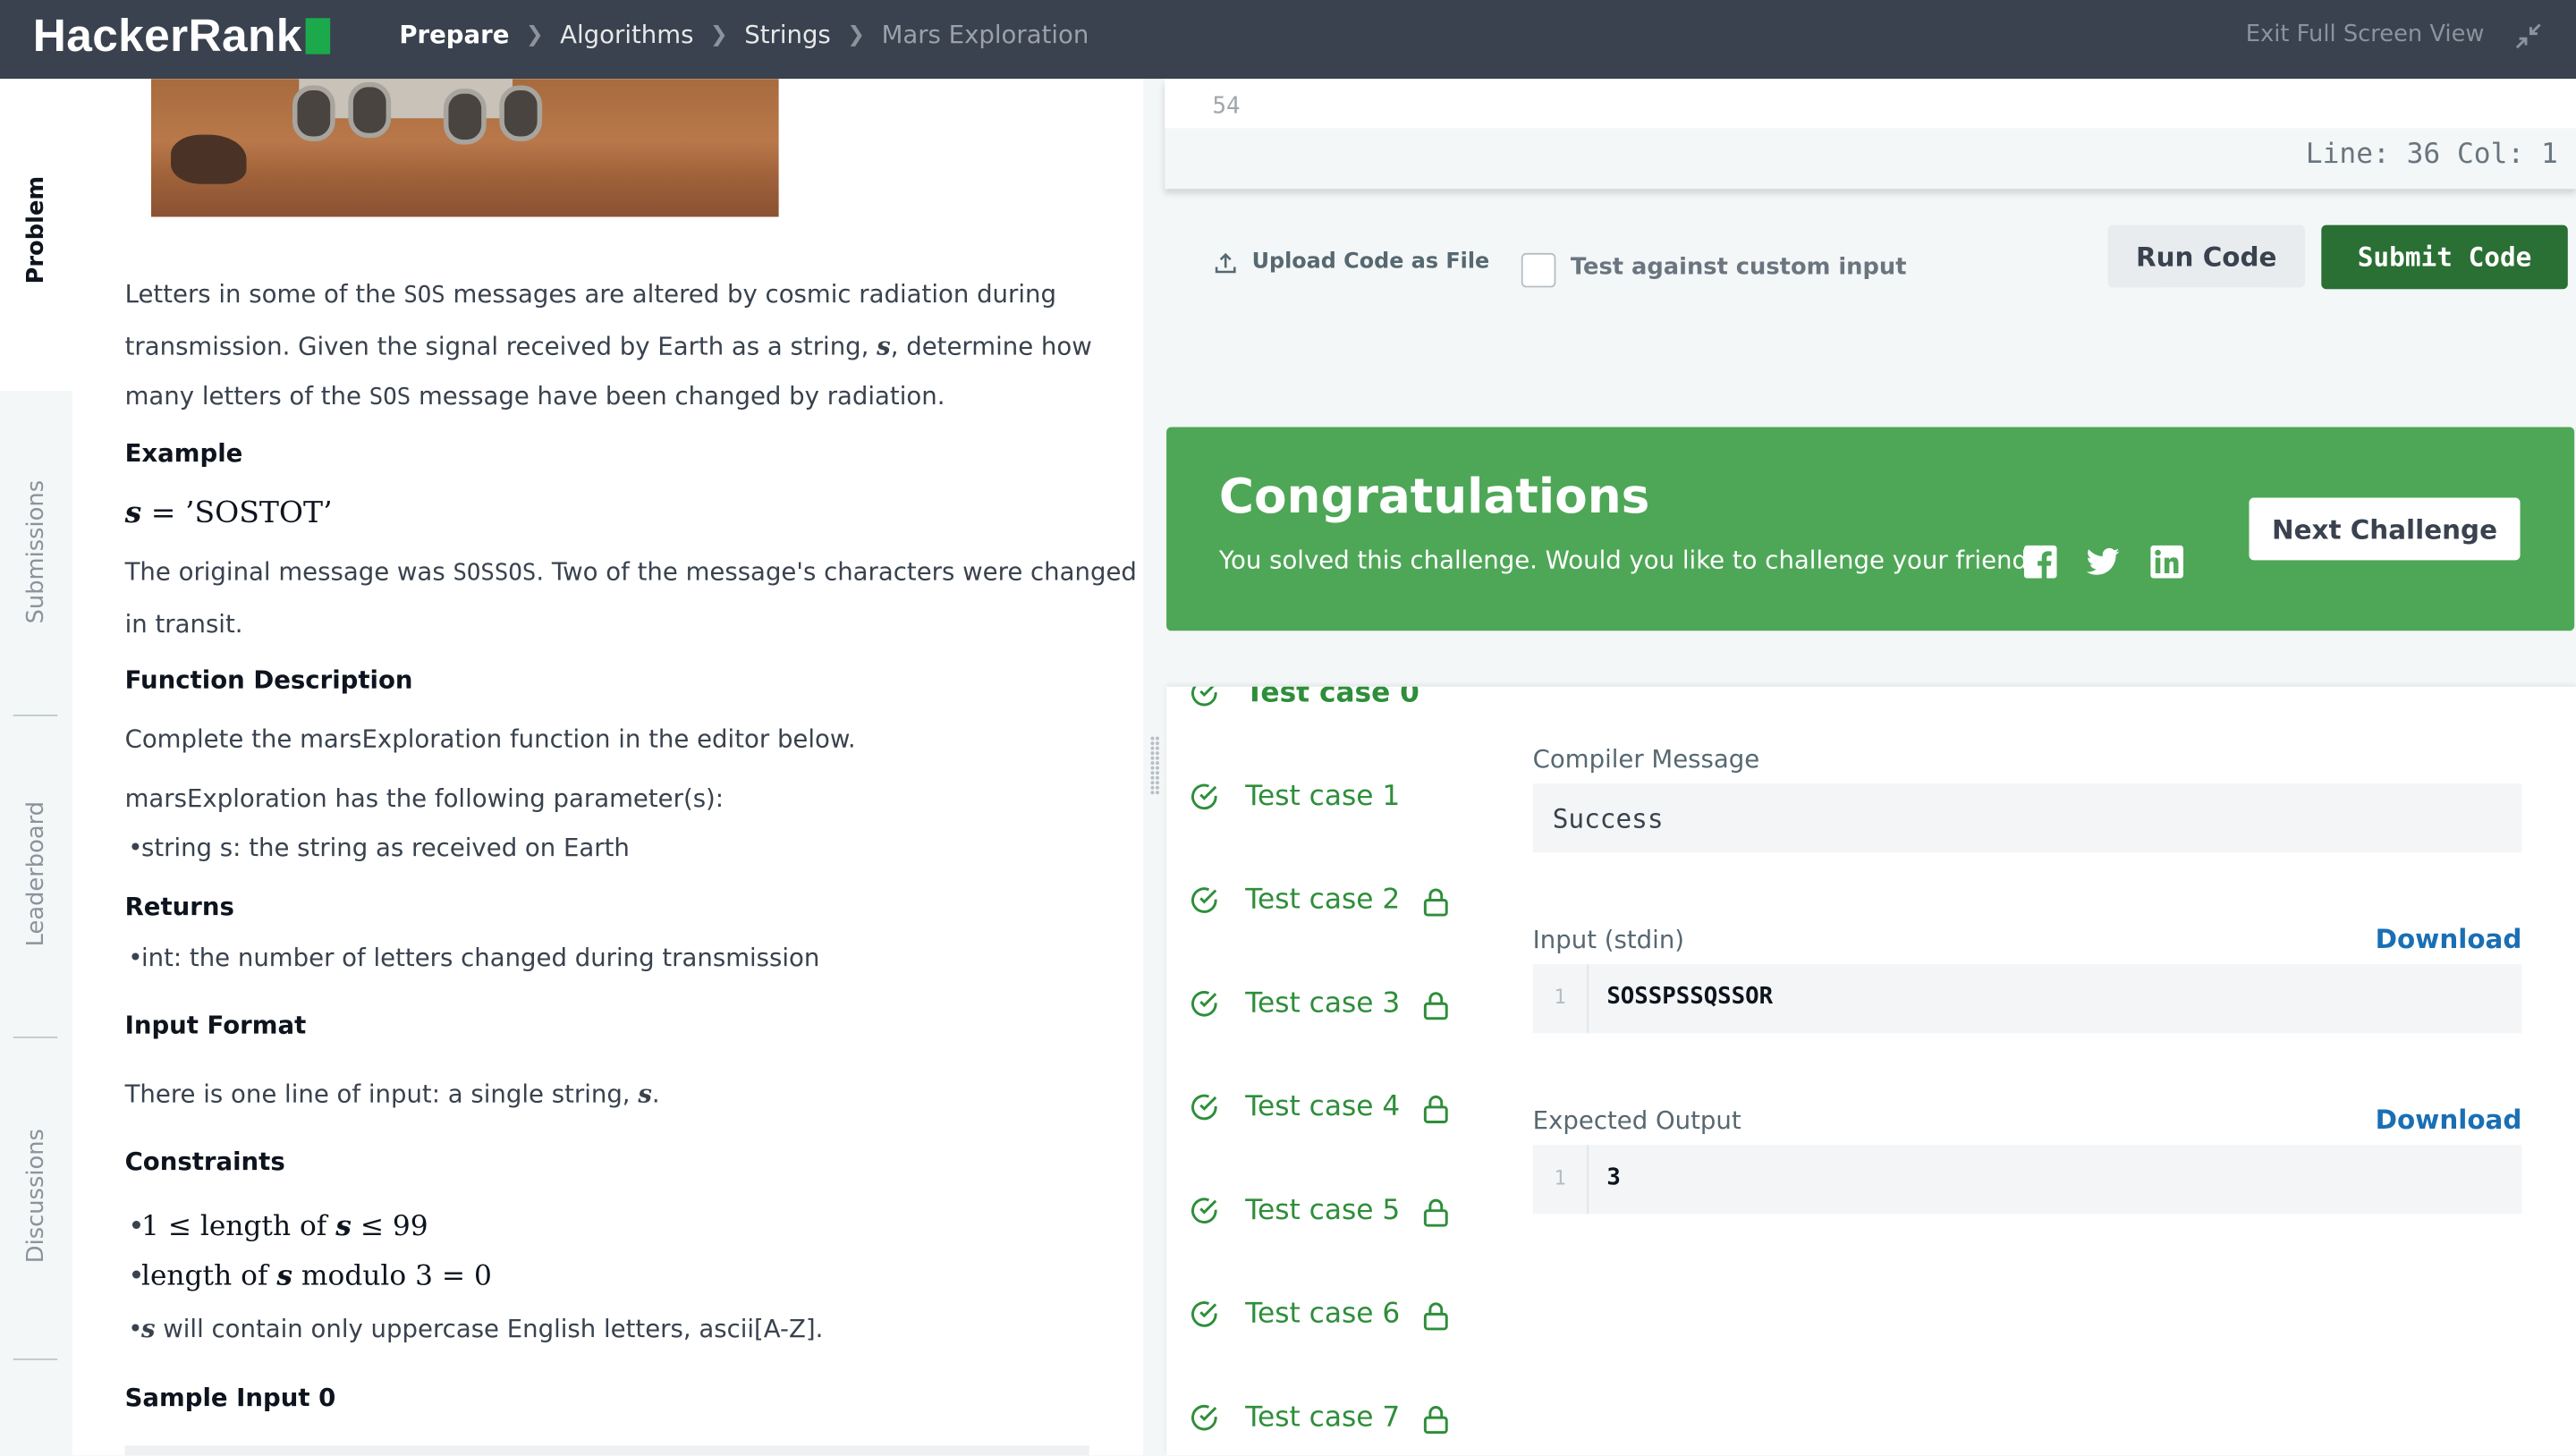 Image resolution: width=2576 pixels, height=1456 pixels. What do you see at coordinates (454, 34) in the screenshot?
I see `breadcrumb-prepare: Prepare` at bounding box center [454, 34].